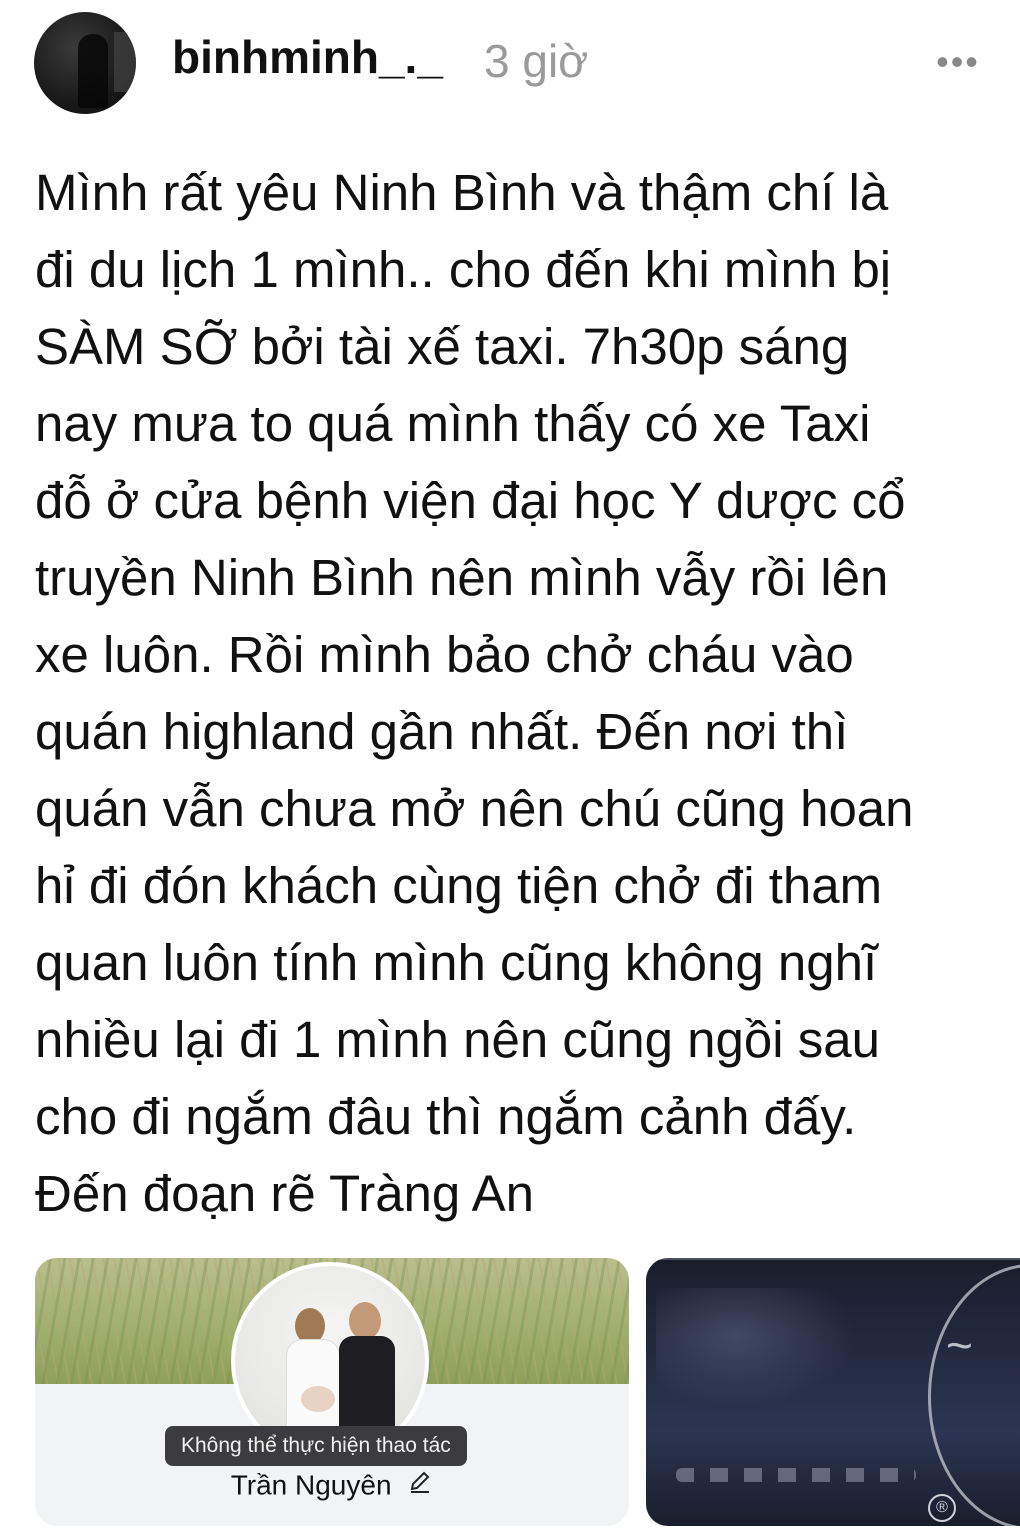  I want to click on profile-name: Trần Nguyên, so click(311, 1485).